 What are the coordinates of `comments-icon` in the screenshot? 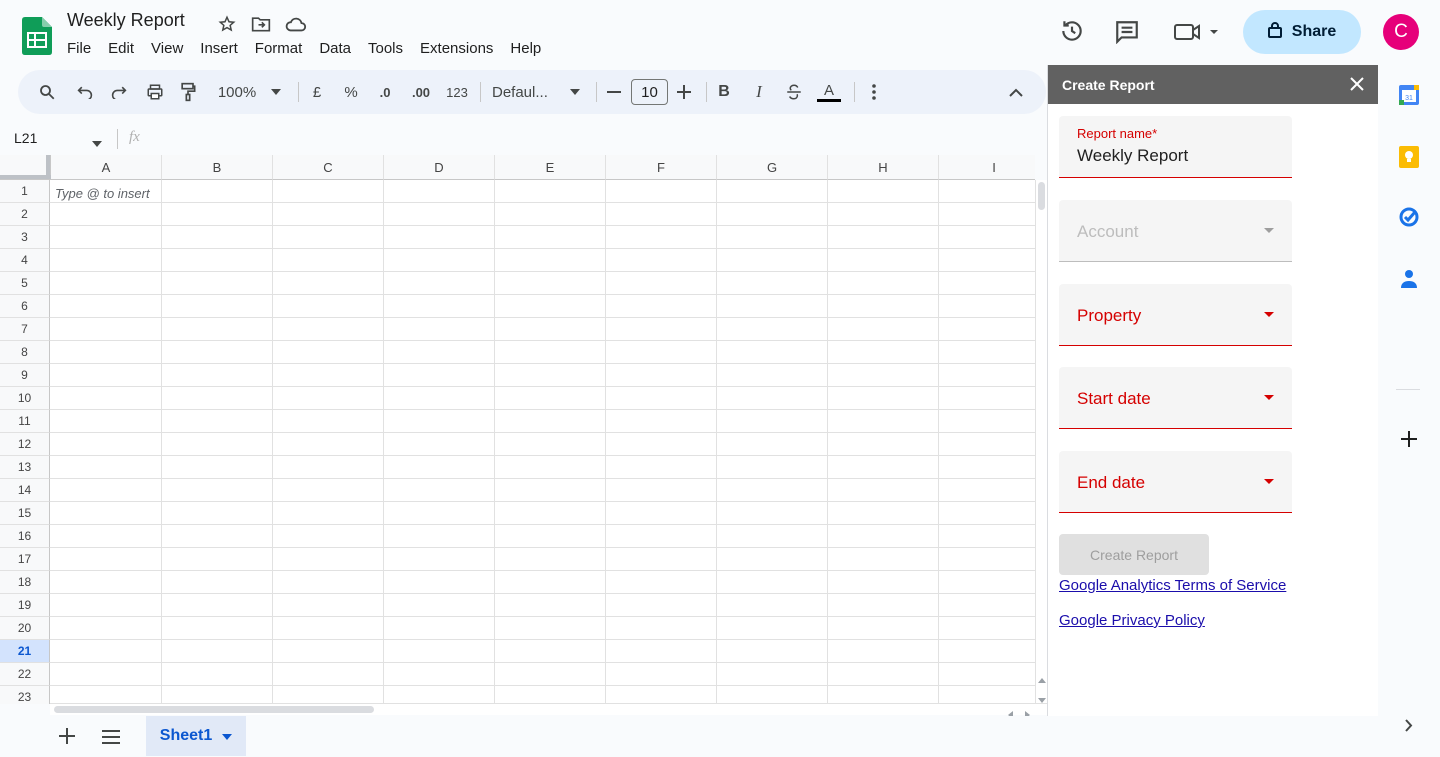 It's located at (1127, 32).